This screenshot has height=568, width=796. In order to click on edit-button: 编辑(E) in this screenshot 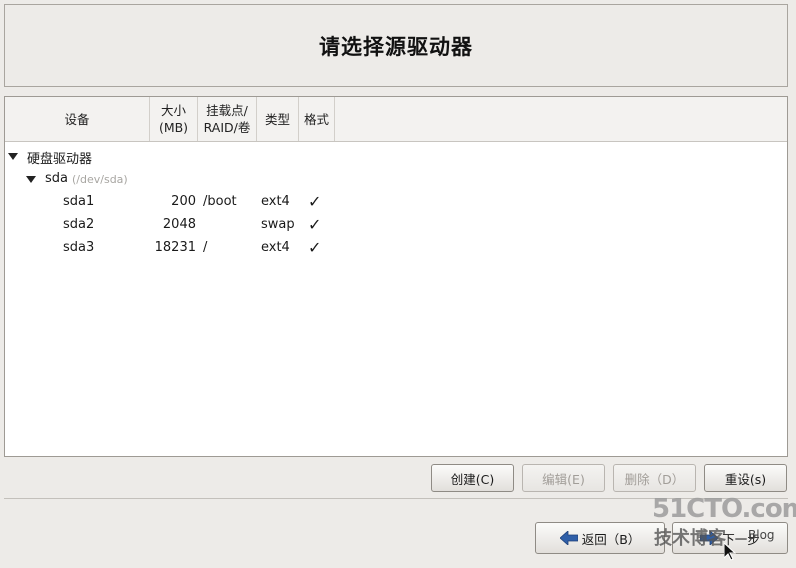, I will do `click(563, 478)`.